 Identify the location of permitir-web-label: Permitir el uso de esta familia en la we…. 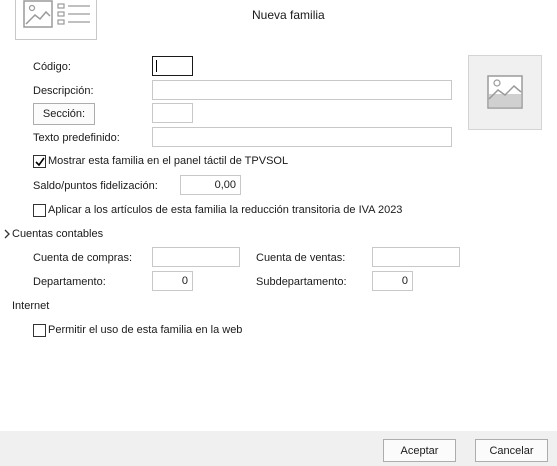
(145, 330).